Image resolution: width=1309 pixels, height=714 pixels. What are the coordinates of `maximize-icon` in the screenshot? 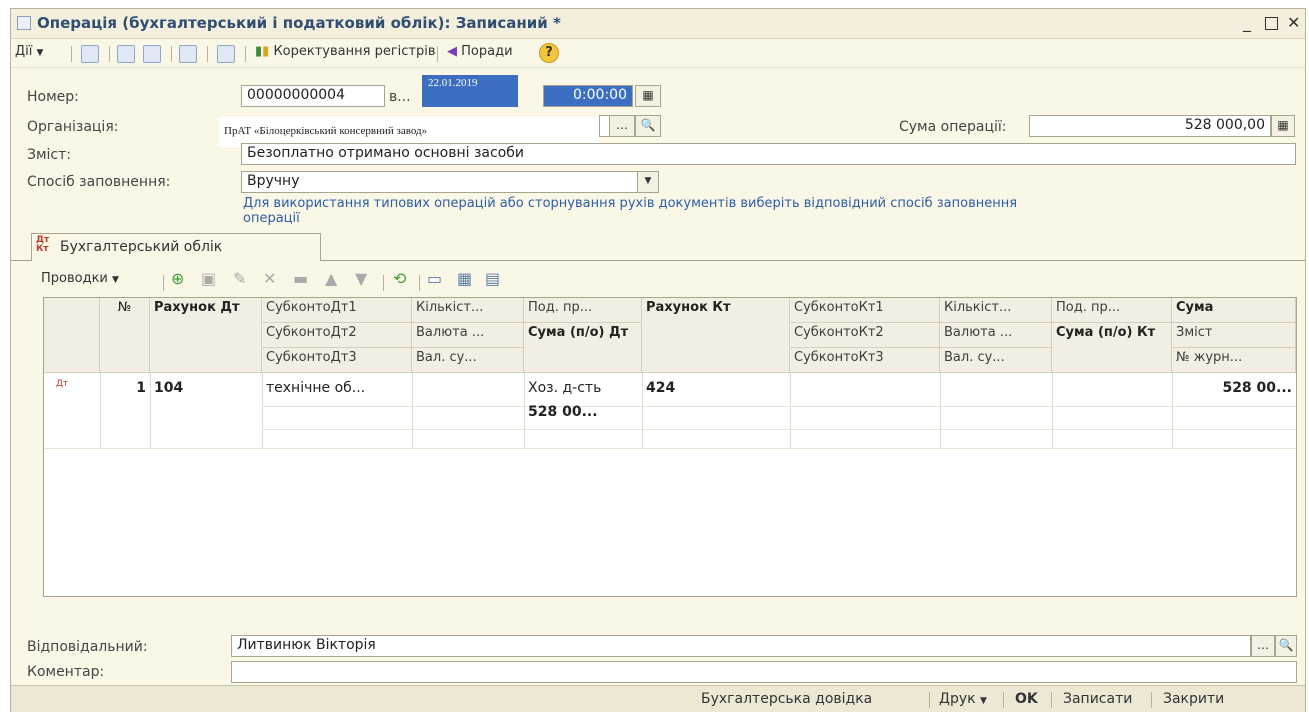 It's located at (1271, 23).